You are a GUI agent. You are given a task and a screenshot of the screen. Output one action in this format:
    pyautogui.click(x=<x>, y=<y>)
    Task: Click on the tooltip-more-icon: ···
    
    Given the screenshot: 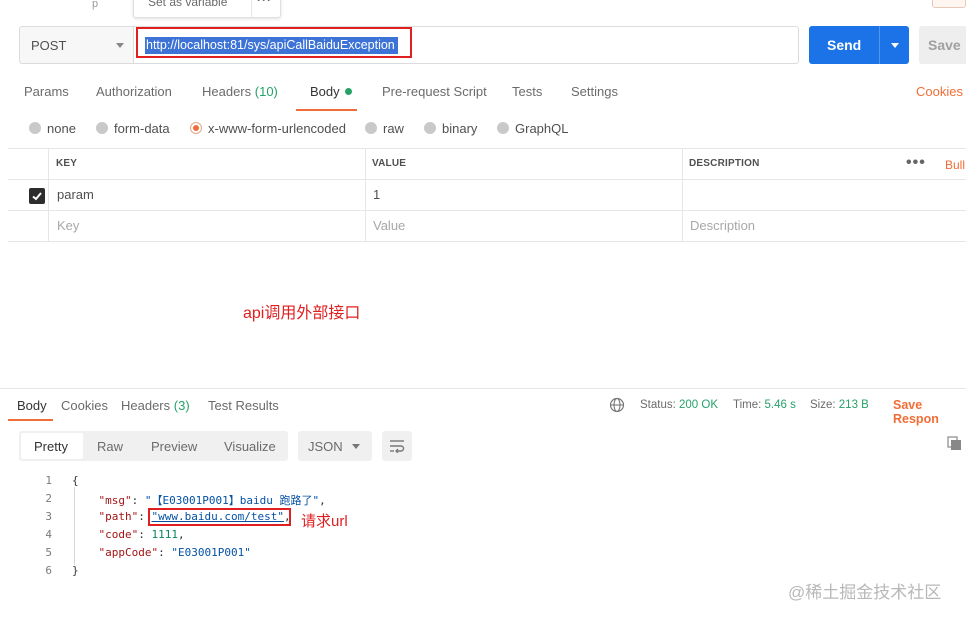 What is the action you would take?
    pyautogui.click(x=264, y=8)
    